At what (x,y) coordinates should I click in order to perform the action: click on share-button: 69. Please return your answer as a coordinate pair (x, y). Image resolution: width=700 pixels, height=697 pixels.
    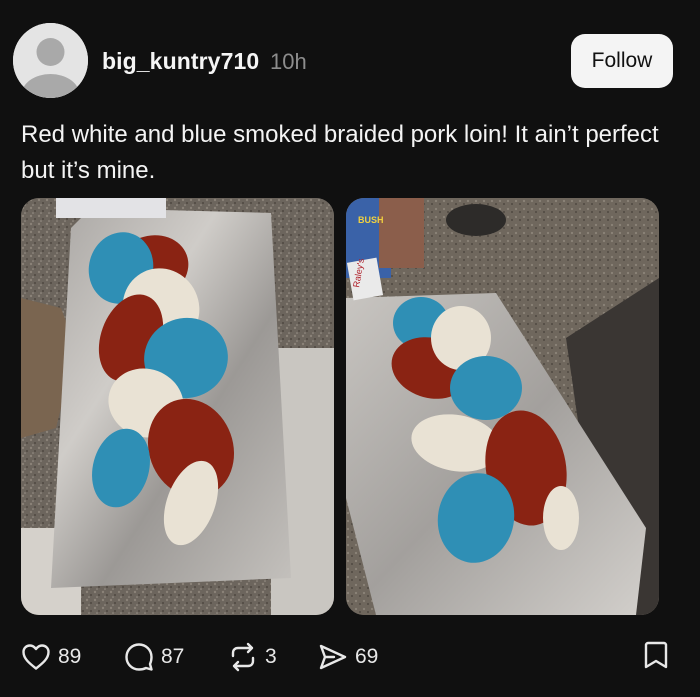
    Looking at the image, I should click on (348, 657).